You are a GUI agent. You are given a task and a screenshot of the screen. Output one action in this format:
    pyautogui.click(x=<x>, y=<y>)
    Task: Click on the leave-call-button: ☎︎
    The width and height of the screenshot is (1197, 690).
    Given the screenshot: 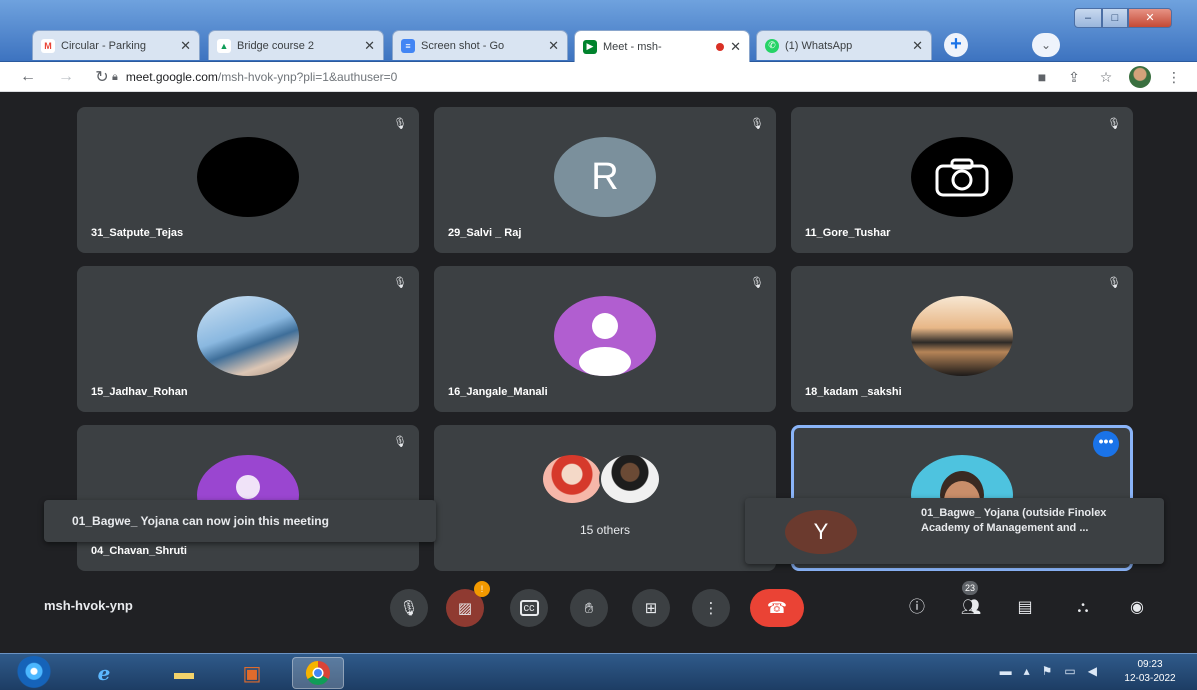 What is the action you would take?
    pyautogui.click(x=777, y=608)
    